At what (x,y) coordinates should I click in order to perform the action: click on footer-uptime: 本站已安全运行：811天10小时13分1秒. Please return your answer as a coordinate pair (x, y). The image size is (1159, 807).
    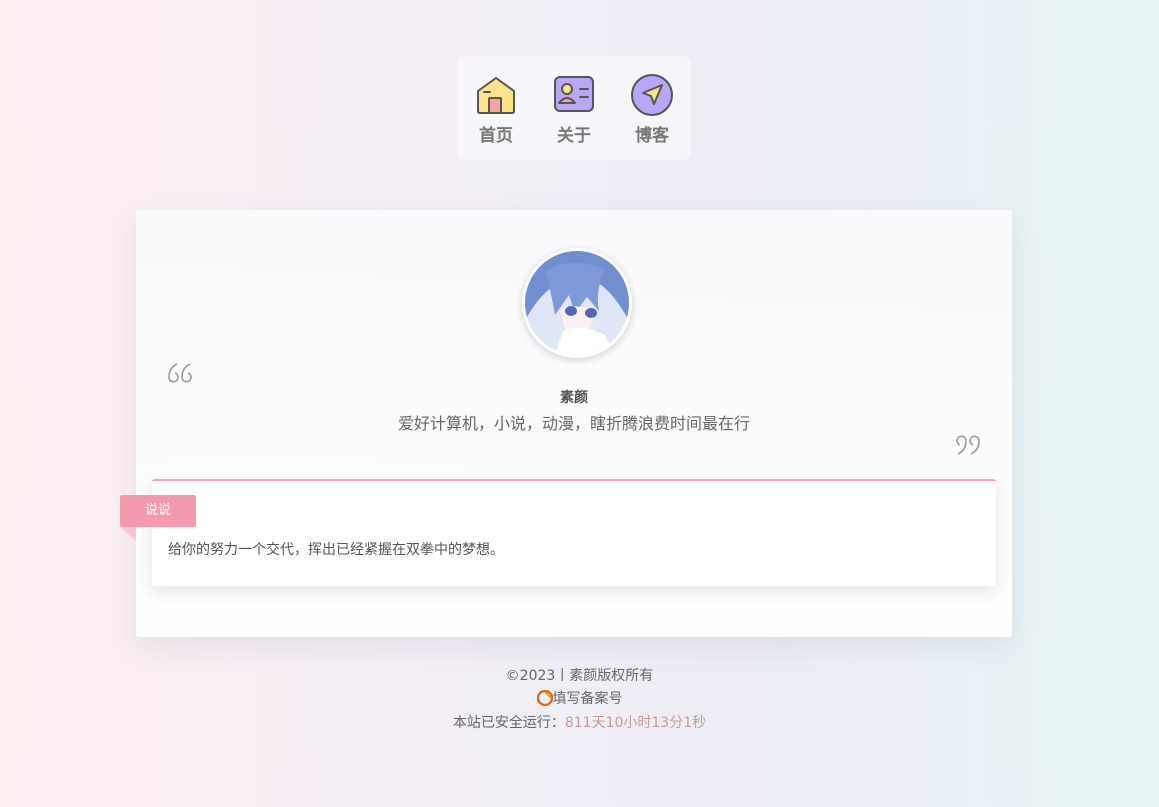
    Looking at the image, I should click on (579, 722).